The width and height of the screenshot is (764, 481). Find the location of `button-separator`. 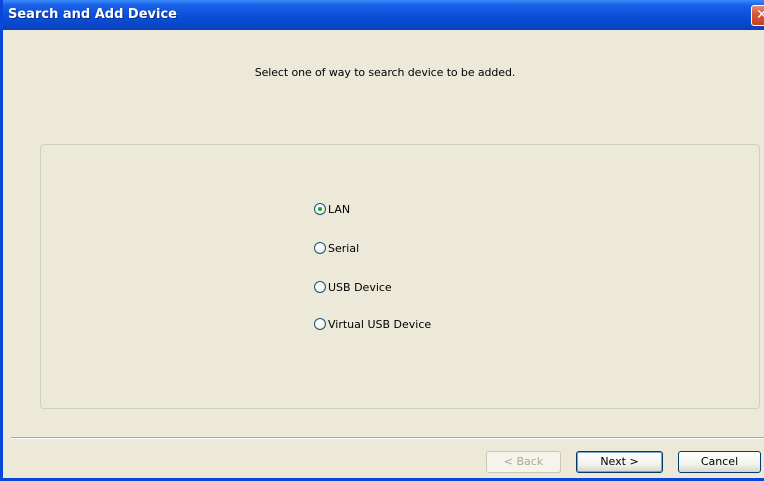

button-separator is located at coordinates (387, 438).